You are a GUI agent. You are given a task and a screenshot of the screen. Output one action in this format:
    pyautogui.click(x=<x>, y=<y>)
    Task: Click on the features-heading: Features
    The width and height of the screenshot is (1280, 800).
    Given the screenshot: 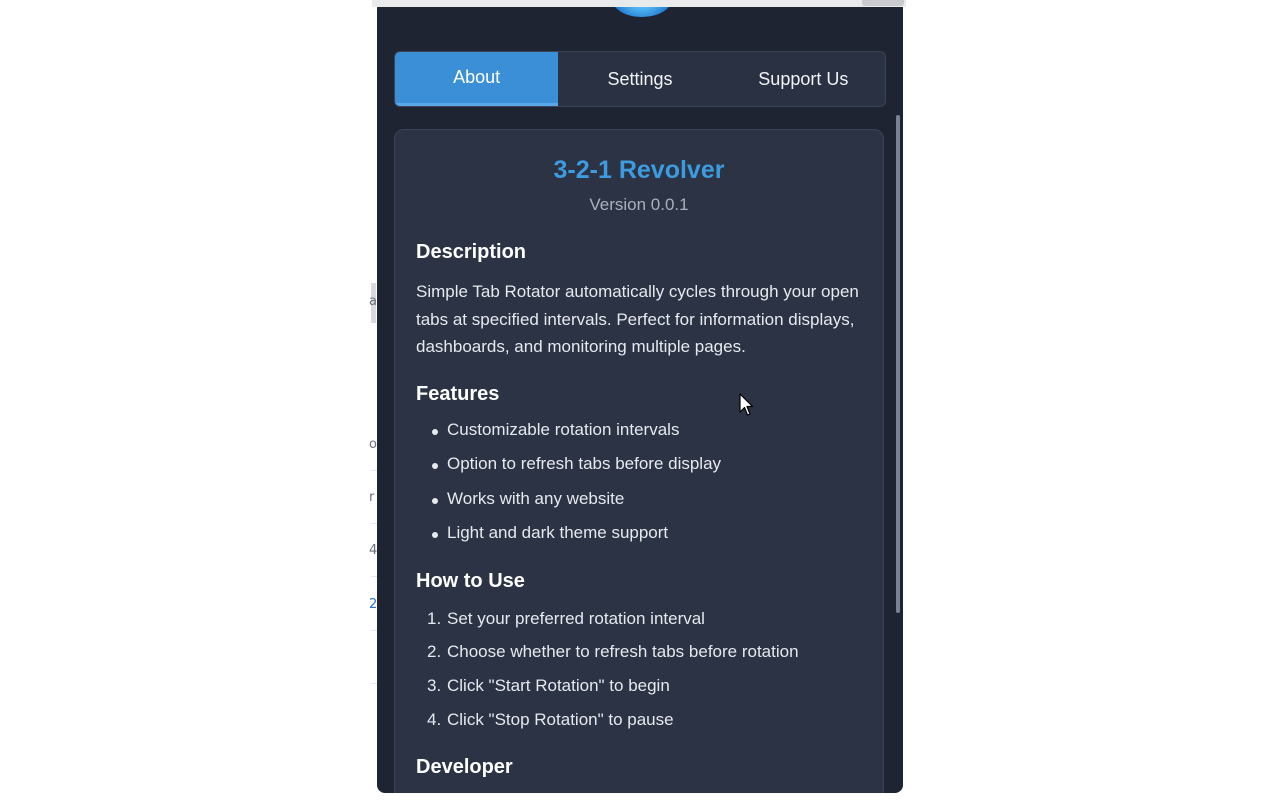 What is the action you would take?
    pyautogui.click(x=458, y=394)
    